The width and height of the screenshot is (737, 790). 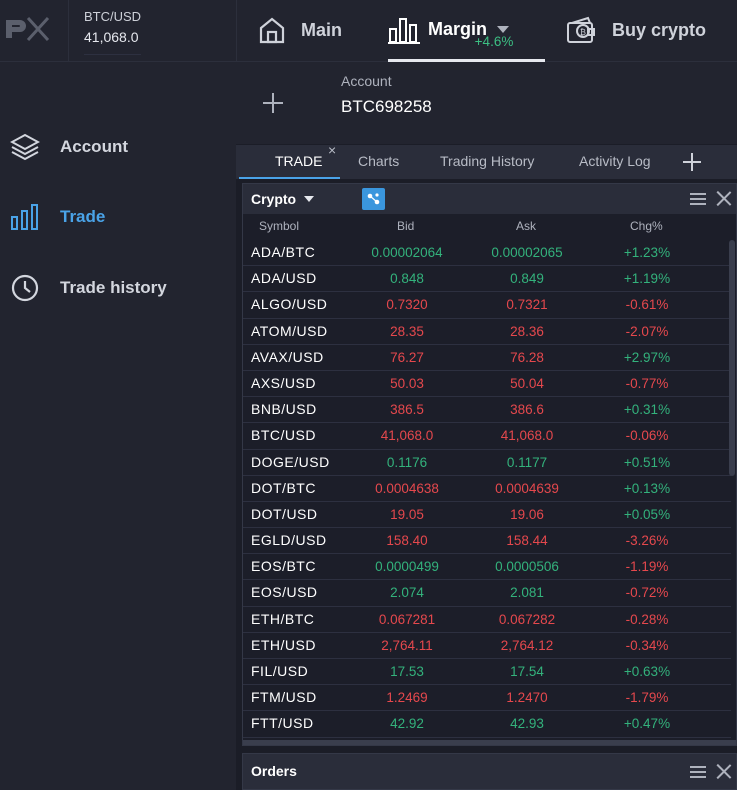 What do you see at coordinates (322, 29) in the screenshot?
I see `nav-main-label: Main` at bounding box center [322, 29].